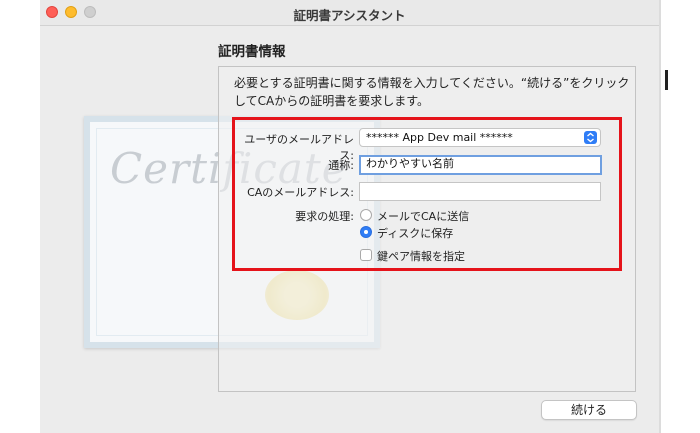 This screenshot has height=433, width=700. I want to click on background-edge, so click(679, 216).